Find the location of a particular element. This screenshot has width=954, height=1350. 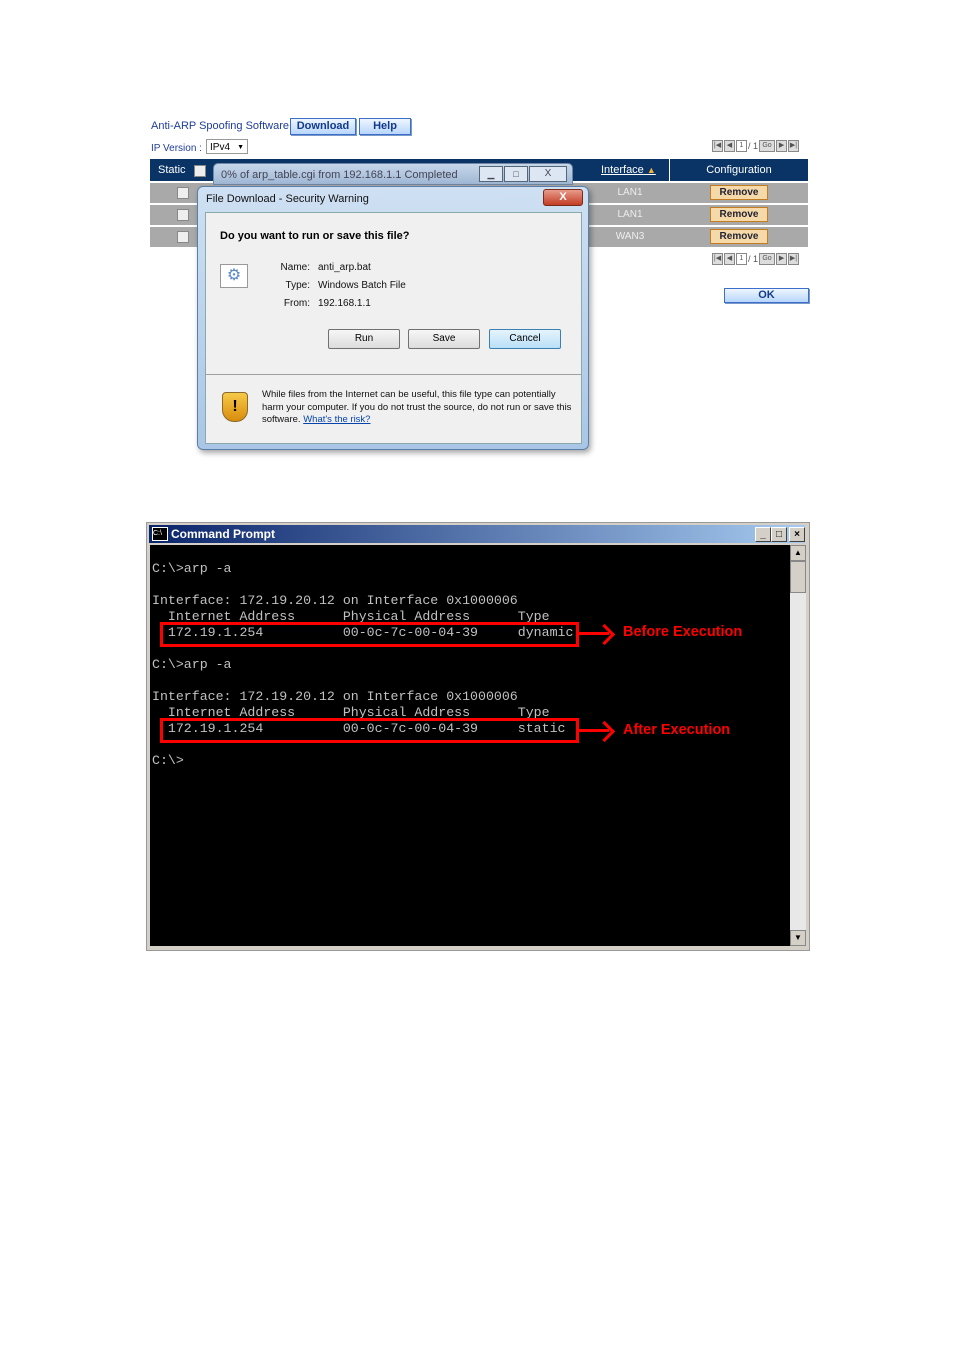

highlight-box-after is located at coordinates (369, 730).